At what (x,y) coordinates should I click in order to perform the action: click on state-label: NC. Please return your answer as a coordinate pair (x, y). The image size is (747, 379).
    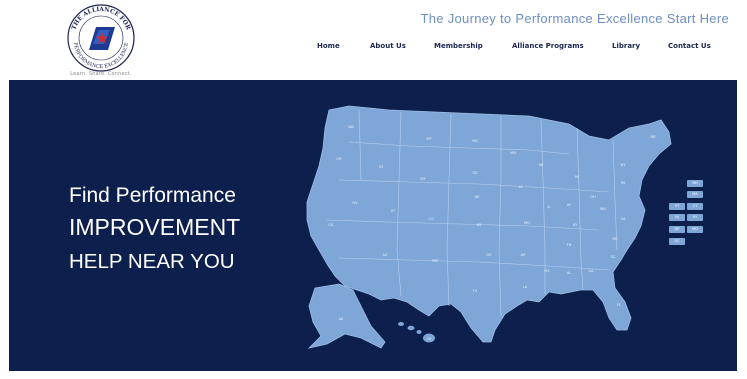
    Looking at the image, I should click on (615, 239).